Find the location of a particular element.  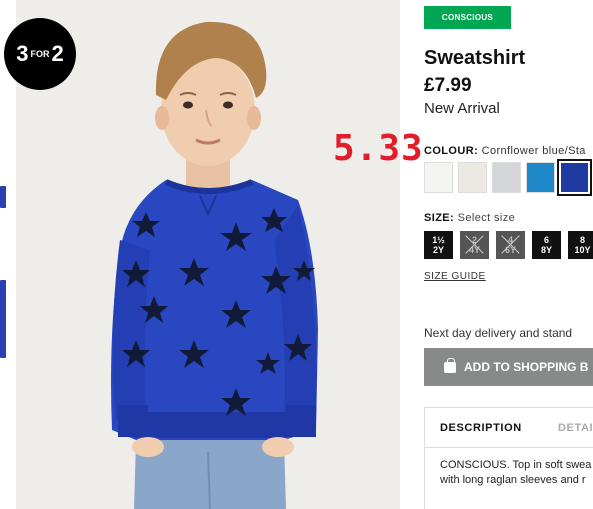

conscious-tag: CONSCIOUS is located at coordinates (467, 17).